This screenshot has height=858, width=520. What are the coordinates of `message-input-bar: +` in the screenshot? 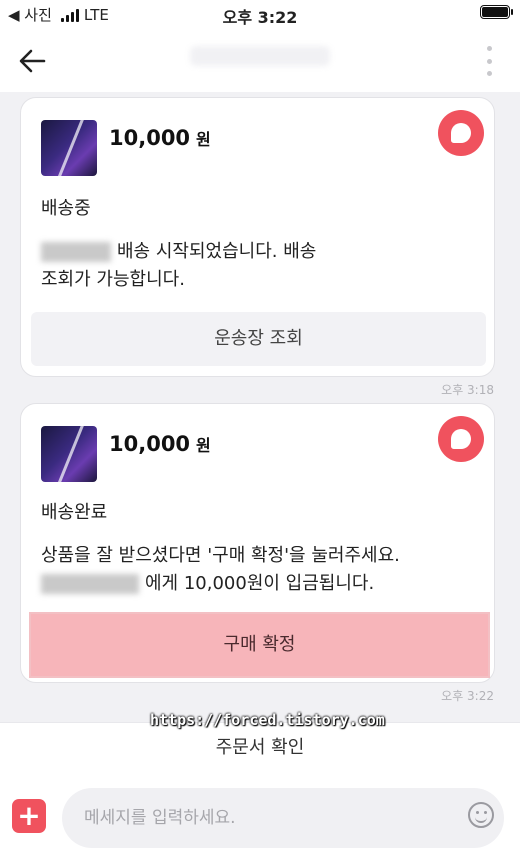 It's located at (260, 818).